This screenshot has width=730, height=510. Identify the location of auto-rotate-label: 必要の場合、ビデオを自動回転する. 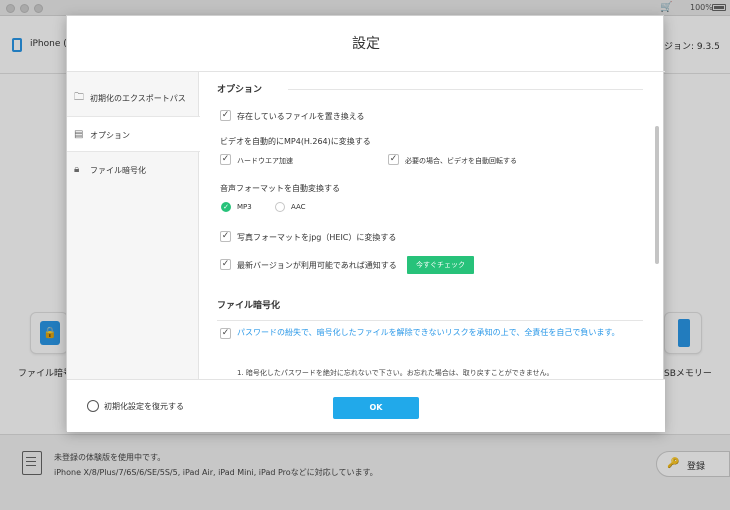
(461, 161).